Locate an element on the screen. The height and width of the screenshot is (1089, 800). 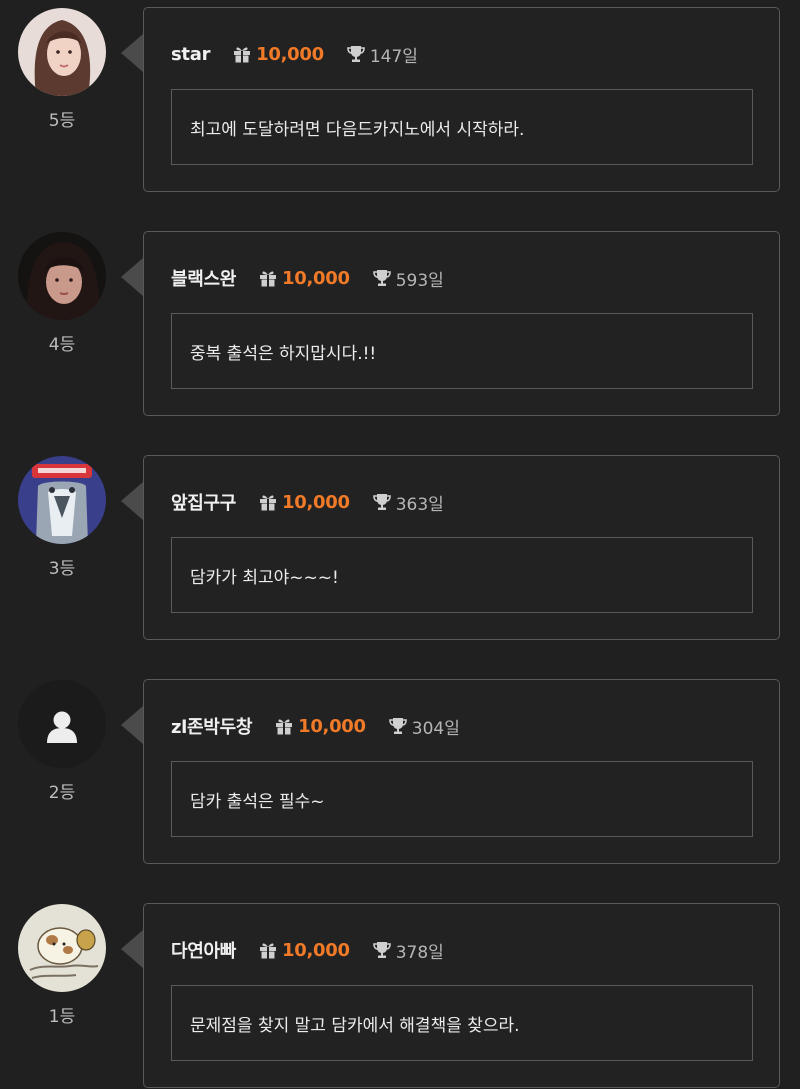
card-meta: zl존박두창 10,000 304일 is located at coordinates (315, 726).